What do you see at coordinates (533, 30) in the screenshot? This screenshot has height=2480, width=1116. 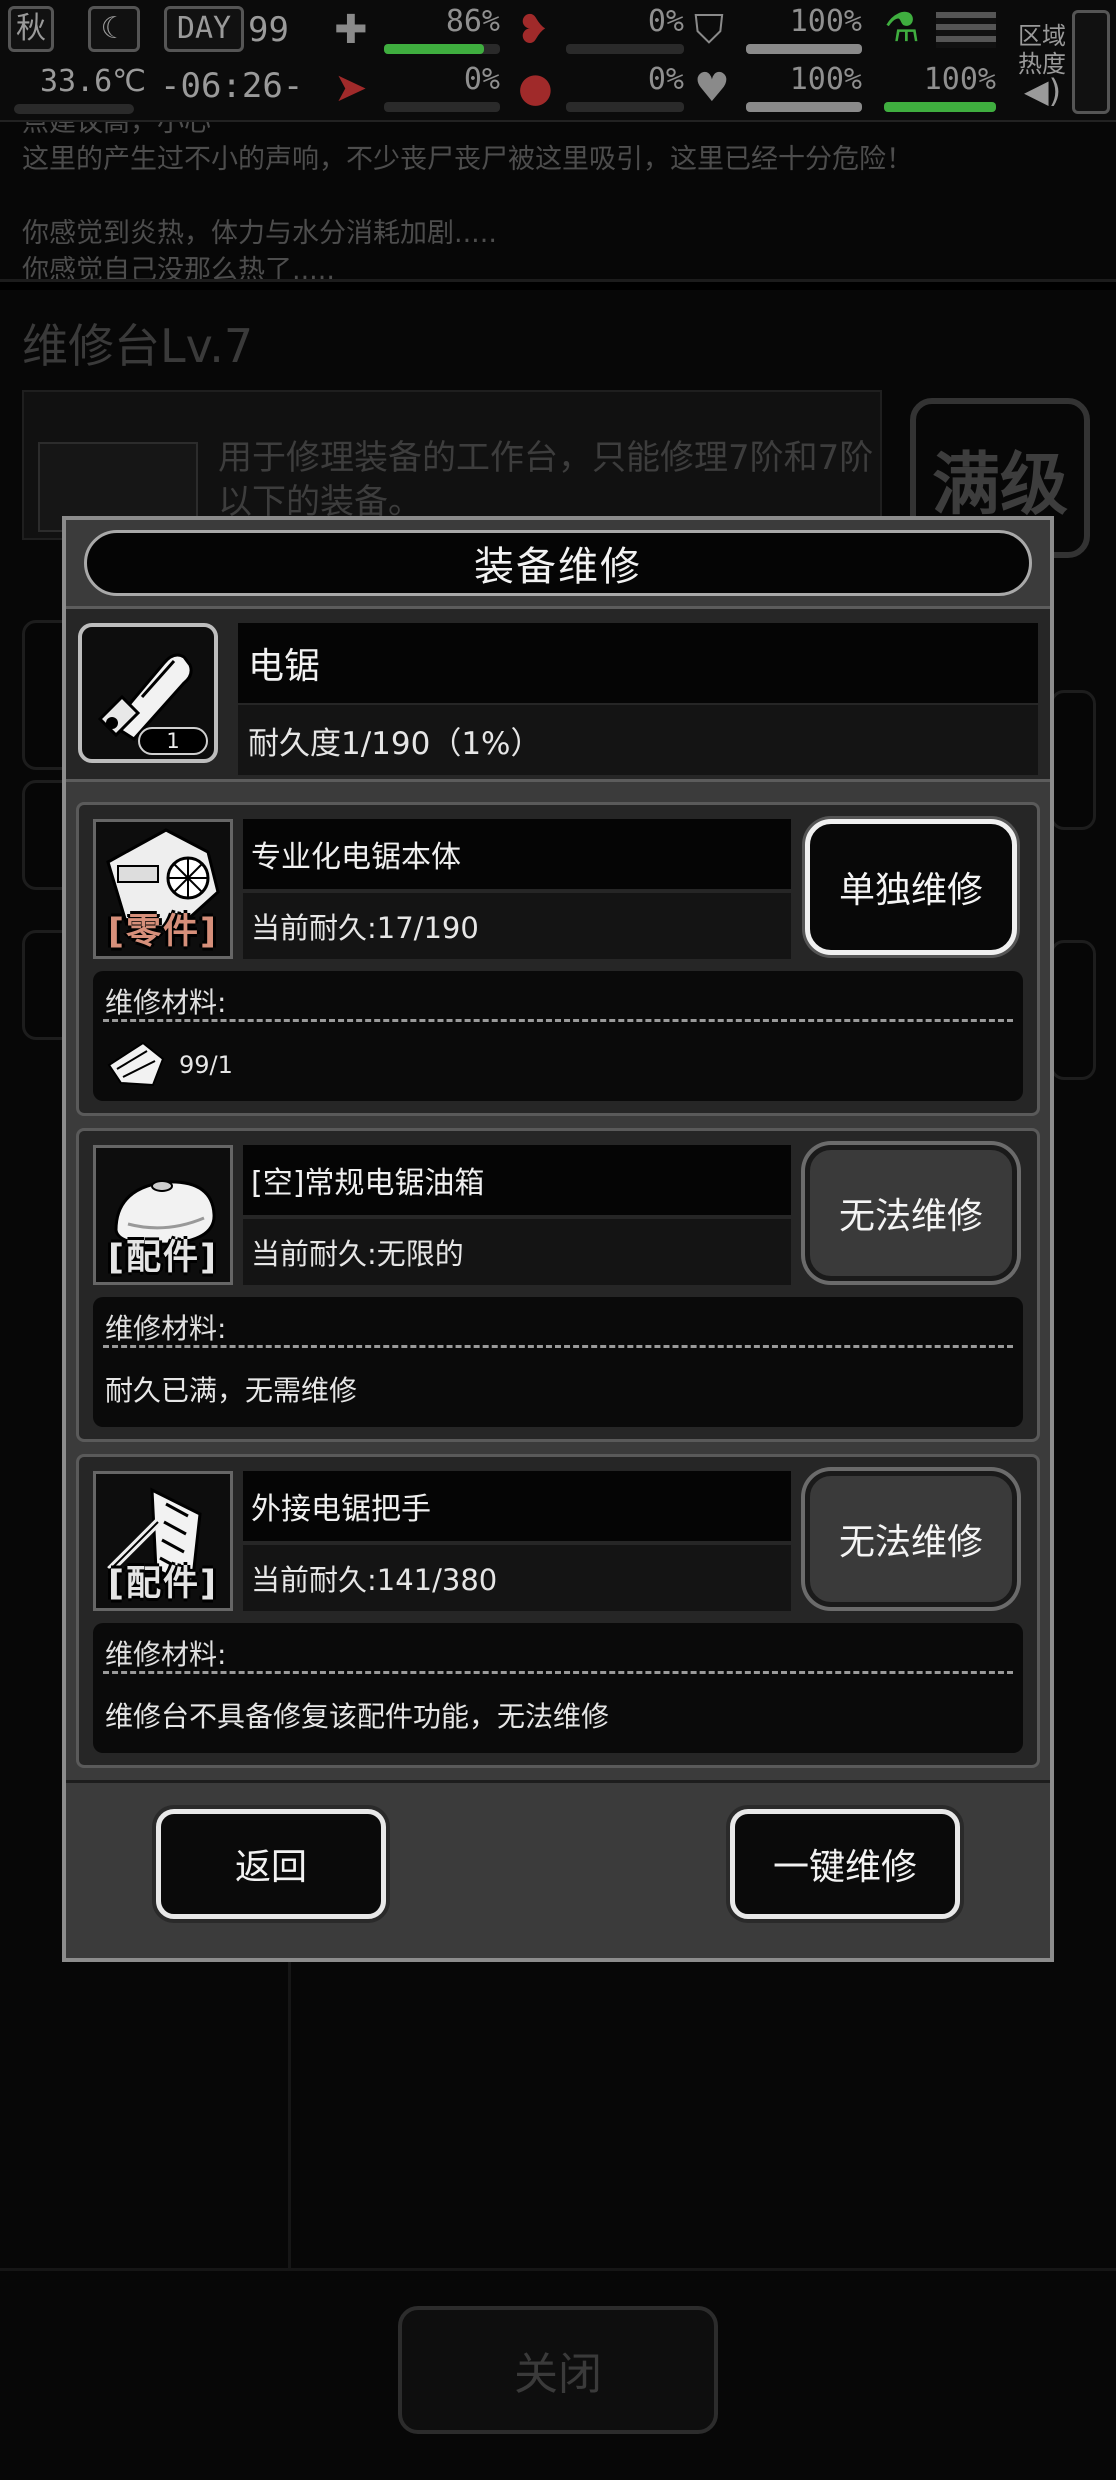 I see `stomach-icon: ❥` at bounding box center [533, 30].